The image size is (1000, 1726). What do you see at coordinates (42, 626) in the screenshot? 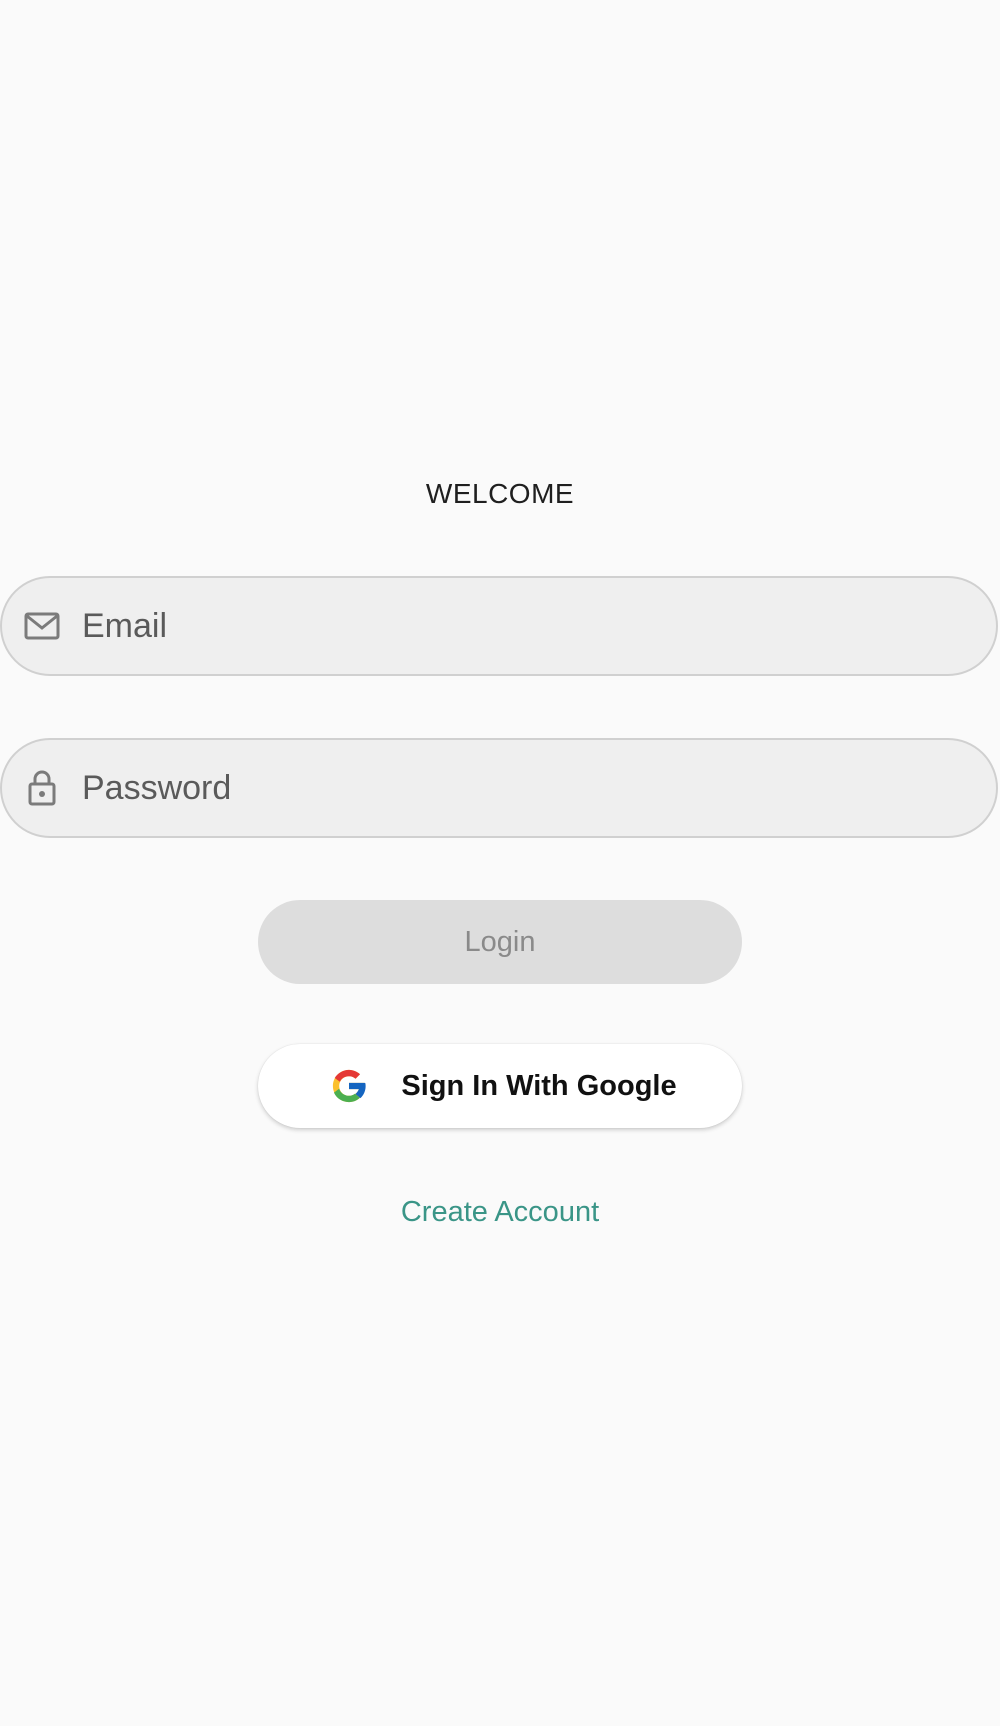
I see `mail-icon` at bounding box center [42, 626].